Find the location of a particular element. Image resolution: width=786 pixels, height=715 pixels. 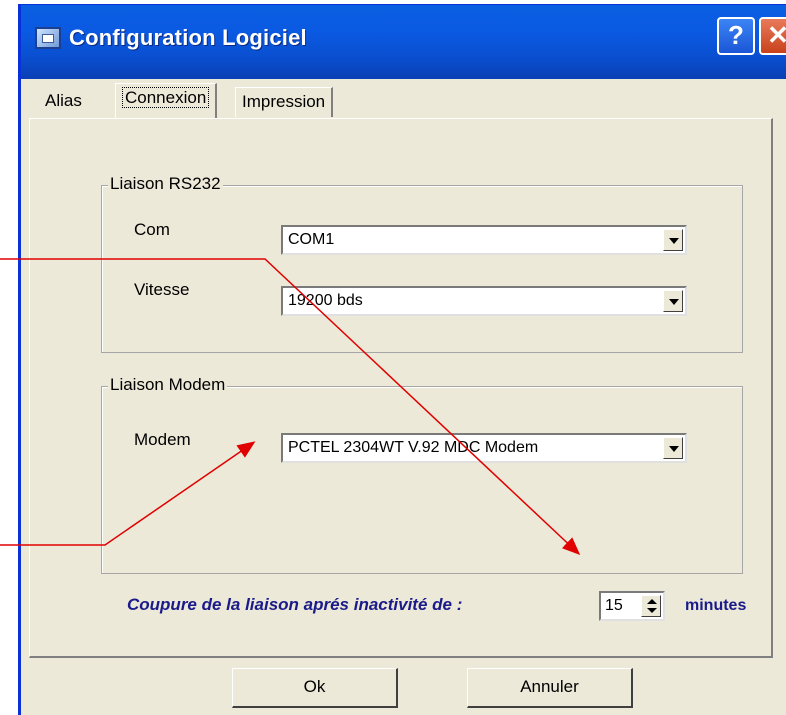

modem-select: PCTEL 2304WT V.92 MDC Modem is located at coordinates (484, 448).